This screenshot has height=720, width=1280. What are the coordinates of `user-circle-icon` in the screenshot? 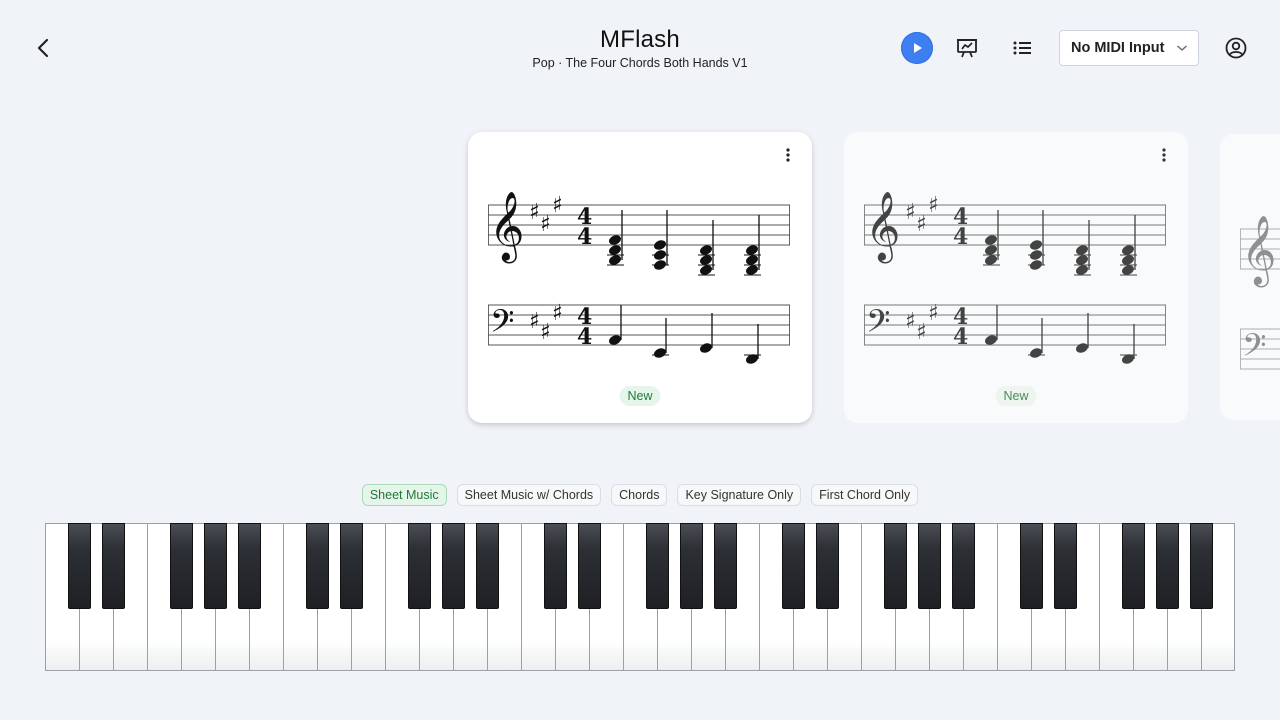 It's located at (1236, 48).